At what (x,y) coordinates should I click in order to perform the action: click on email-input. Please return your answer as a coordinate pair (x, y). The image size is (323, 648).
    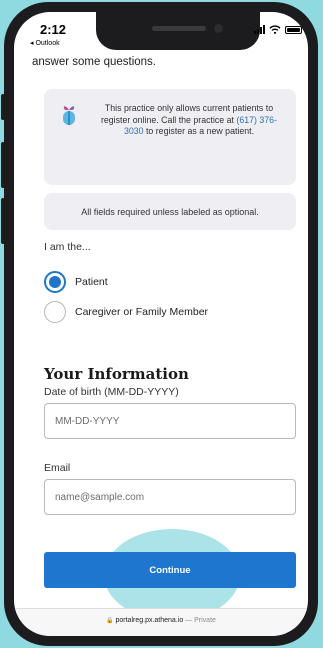
    Looking at the image, I should click on (170, 497).